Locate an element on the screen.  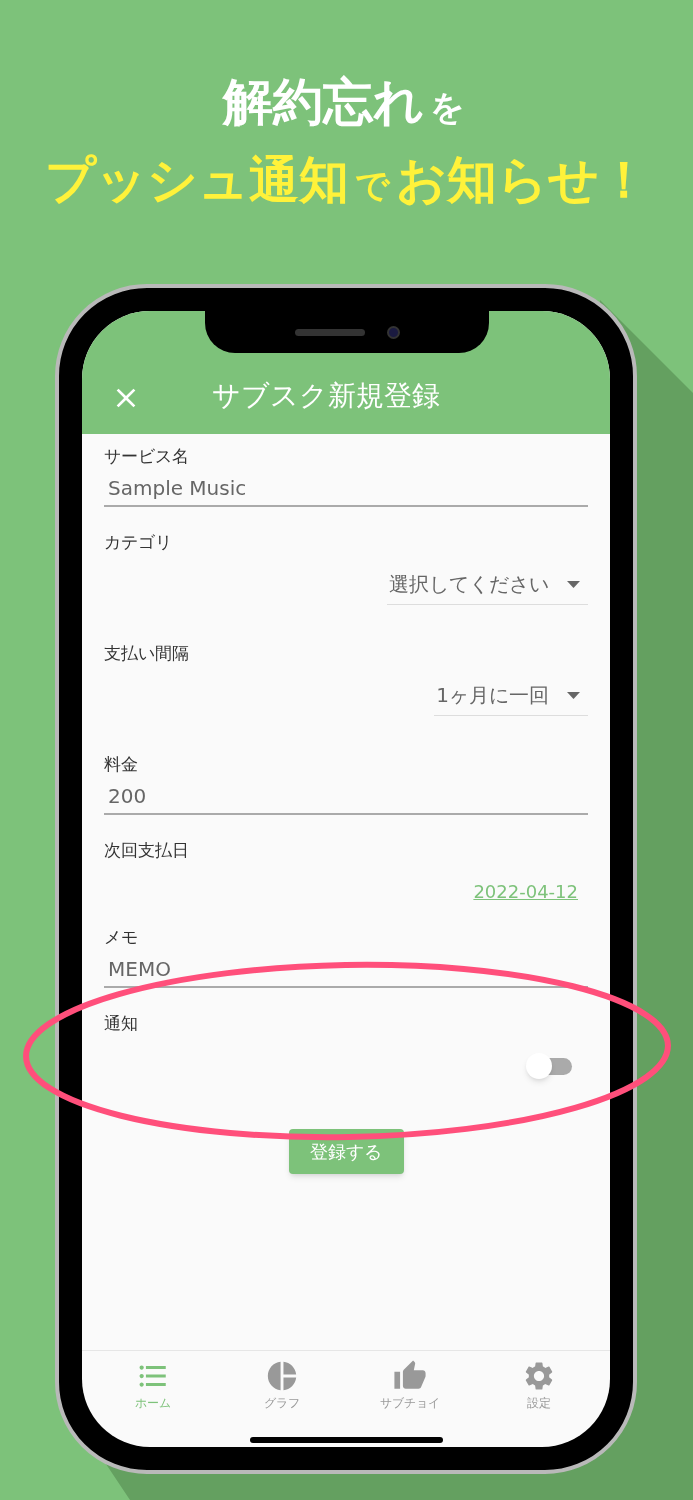
field-label: 料金 is located at coordinates (121, 764).